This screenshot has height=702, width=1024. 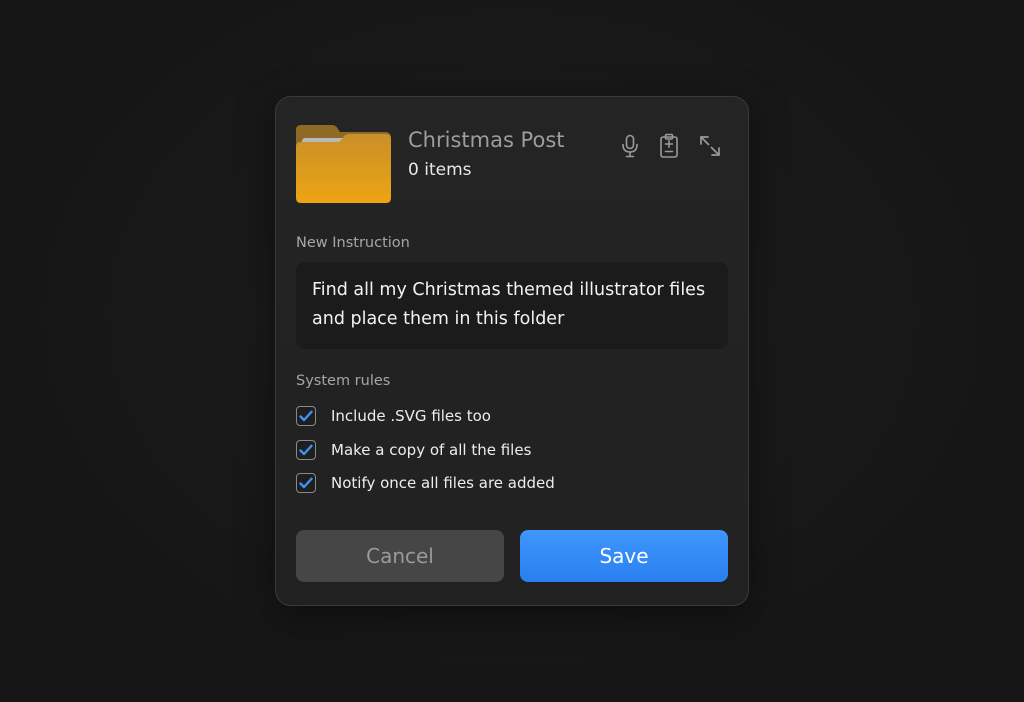 I want to click on rule-label: Notify once all files are added, so click(x=443, y=483).